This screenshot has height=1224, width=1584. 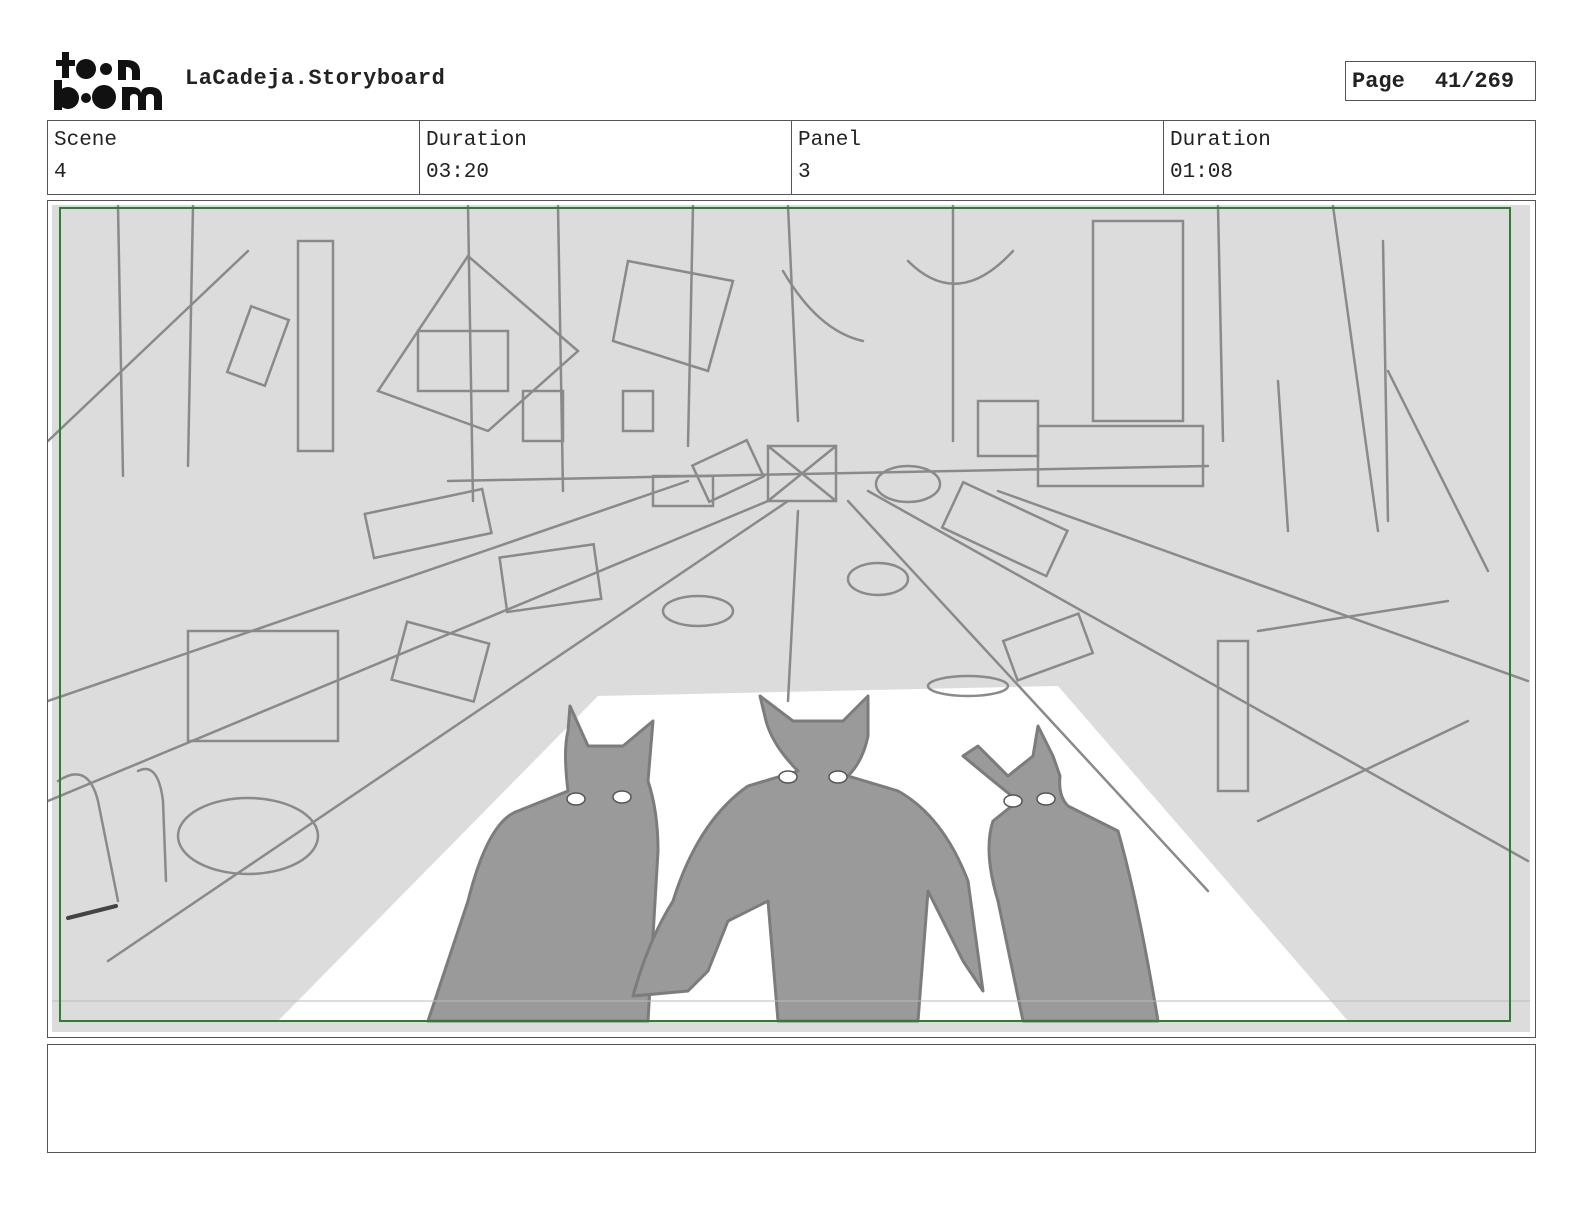 I want to click on page-label: Page, so click(x=1378, y=81).